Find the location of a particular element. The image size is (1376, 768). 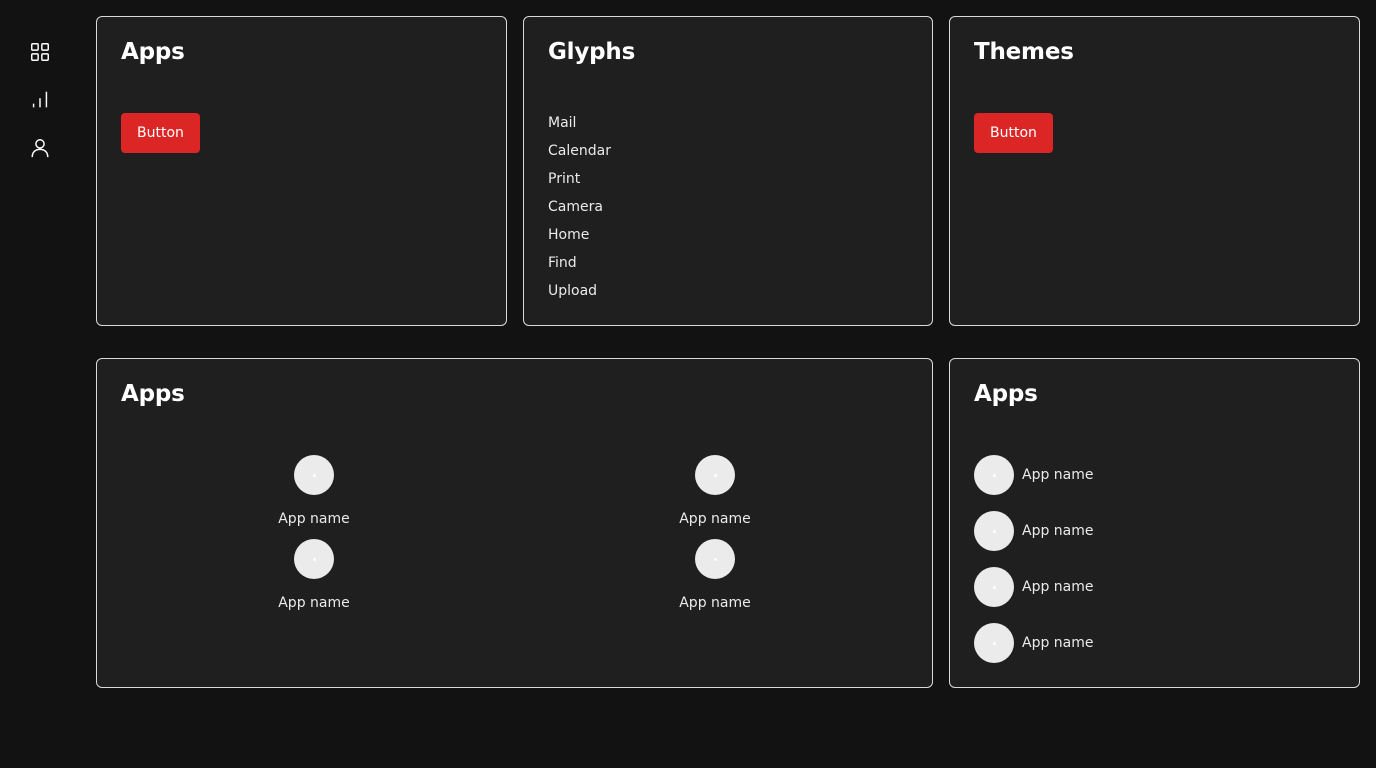

nav-profile-button is located at coordinates (40, 148).